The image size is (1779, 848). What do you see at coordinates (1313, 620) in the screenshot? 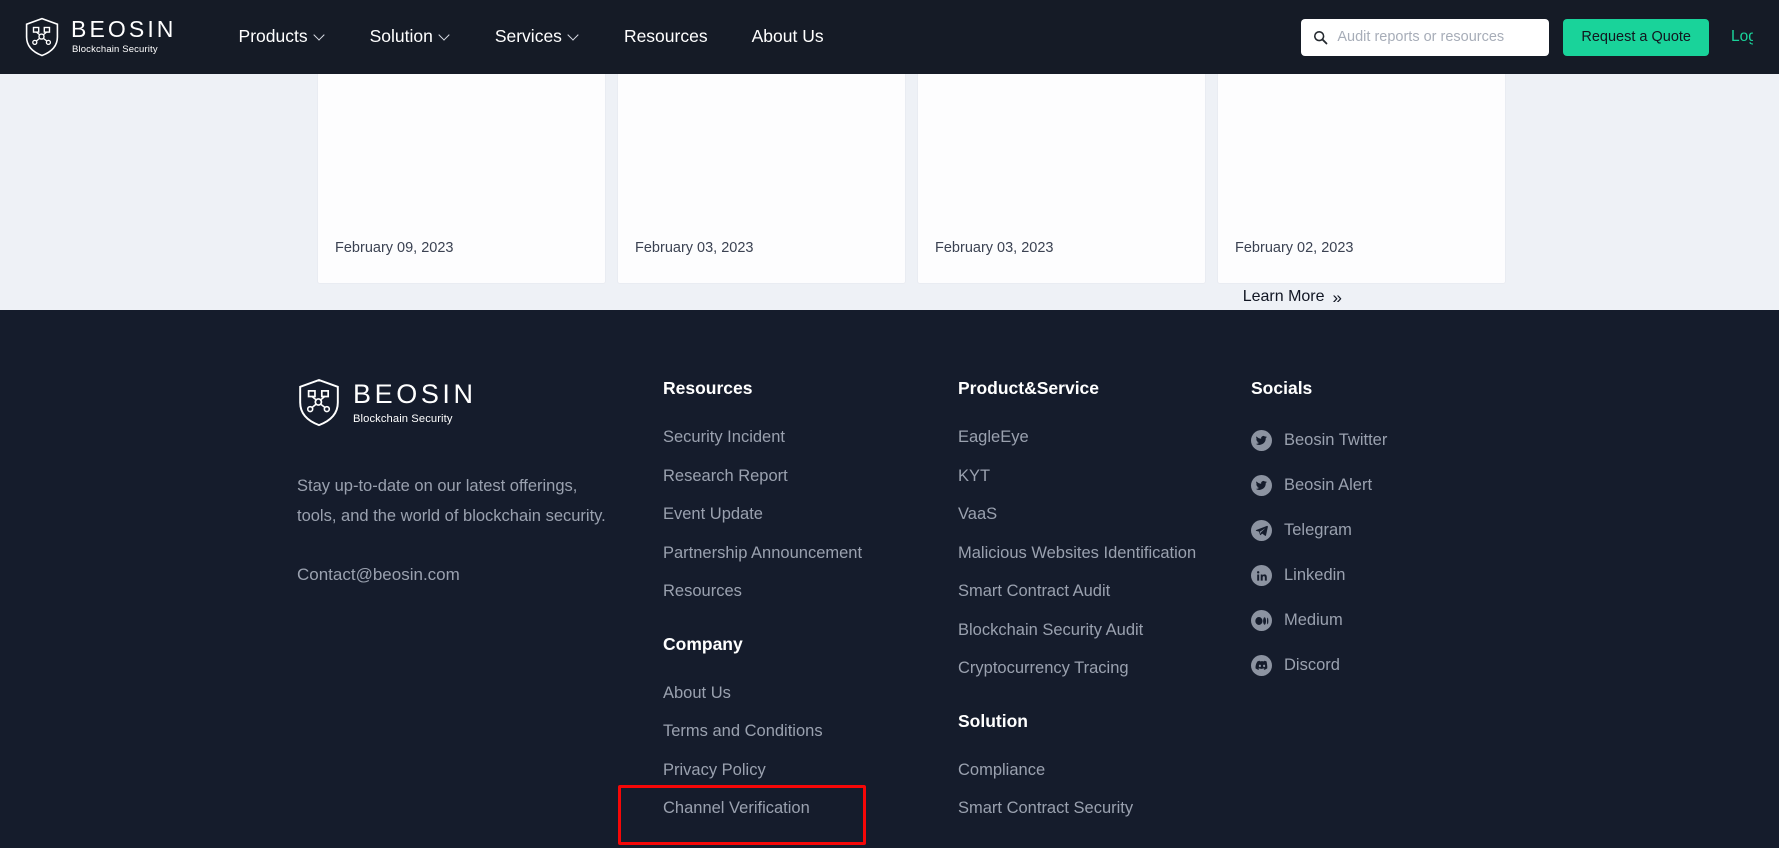
I see `social-label: Medium` at bounding box center [1313, 620].